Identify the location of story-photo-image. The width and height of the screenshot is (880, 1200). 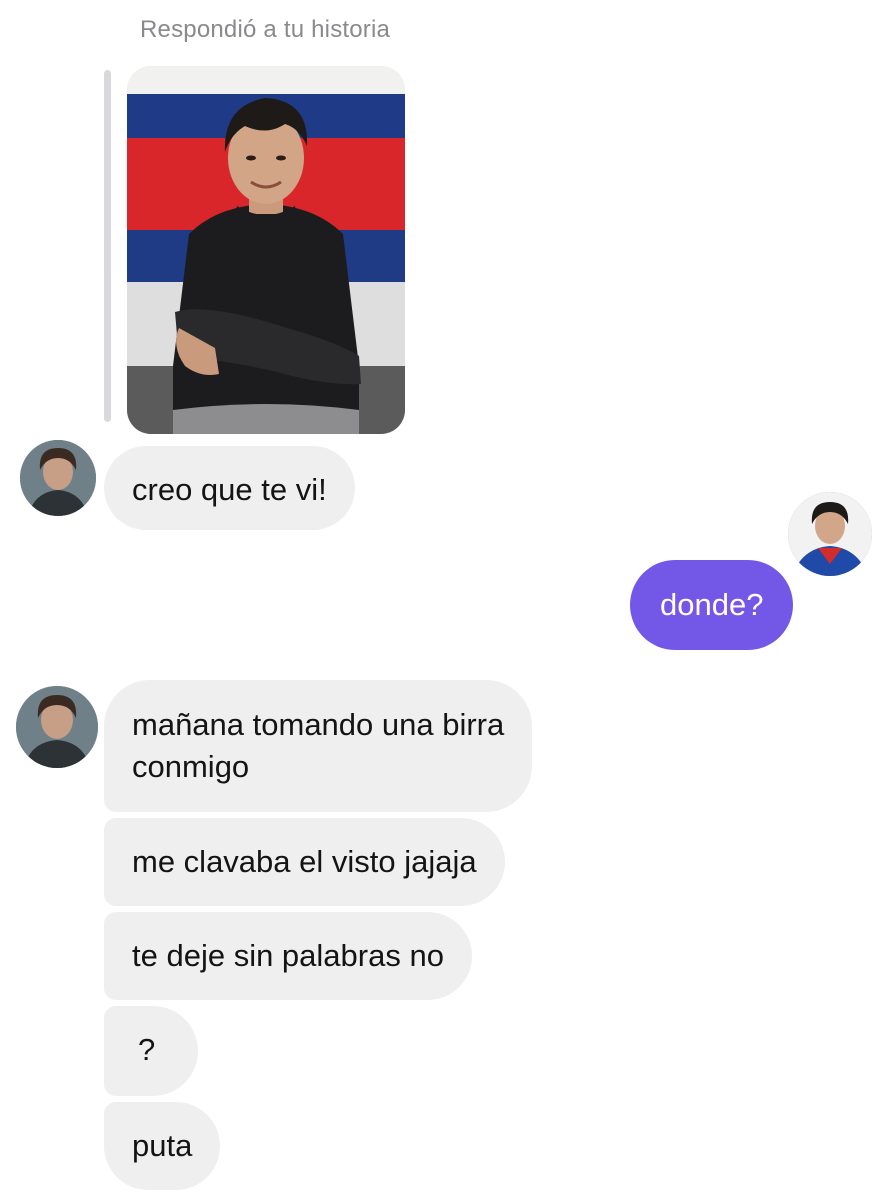
(266, 250).